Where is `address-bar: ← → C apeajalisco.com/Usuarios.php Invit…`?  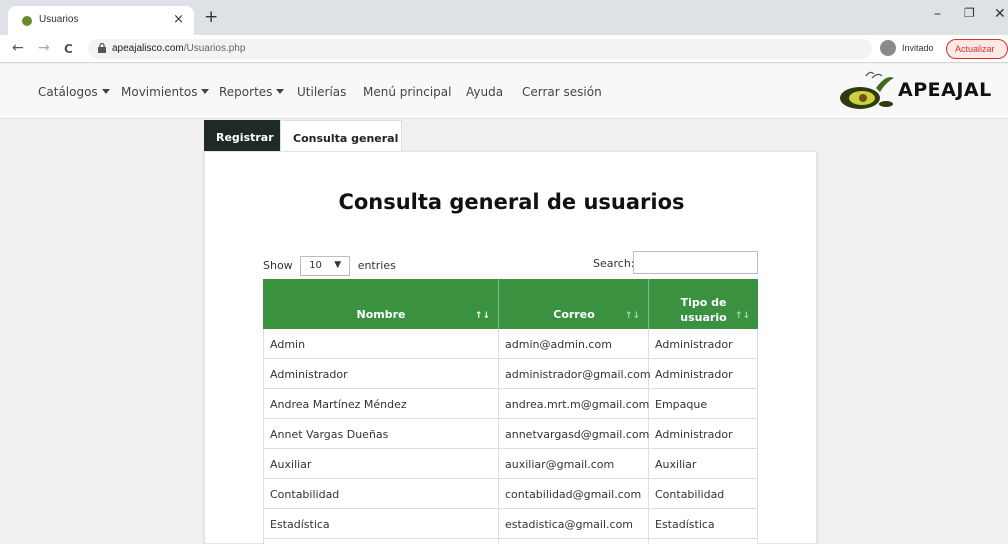
address-bar: ← → C apeajalisco.com/Usuarios.php Invit… is located at coordinates (504, 49).